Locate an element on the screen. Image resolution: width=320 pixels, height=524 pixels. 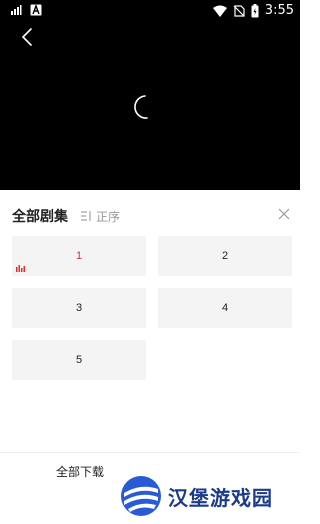
spinner-icon is located at coordinates (141, 107).